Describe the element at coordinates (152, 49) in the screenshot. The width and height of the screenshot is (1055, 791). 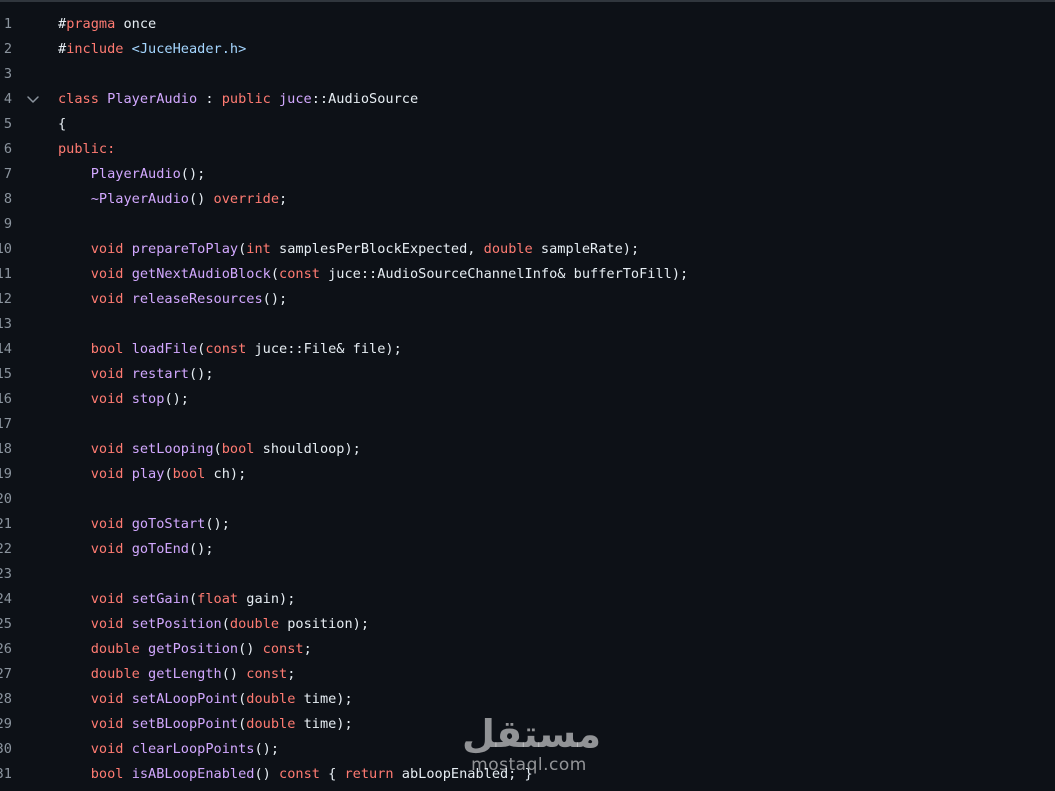
I see `code-text: #include <JuceHeader.h>` at that location.